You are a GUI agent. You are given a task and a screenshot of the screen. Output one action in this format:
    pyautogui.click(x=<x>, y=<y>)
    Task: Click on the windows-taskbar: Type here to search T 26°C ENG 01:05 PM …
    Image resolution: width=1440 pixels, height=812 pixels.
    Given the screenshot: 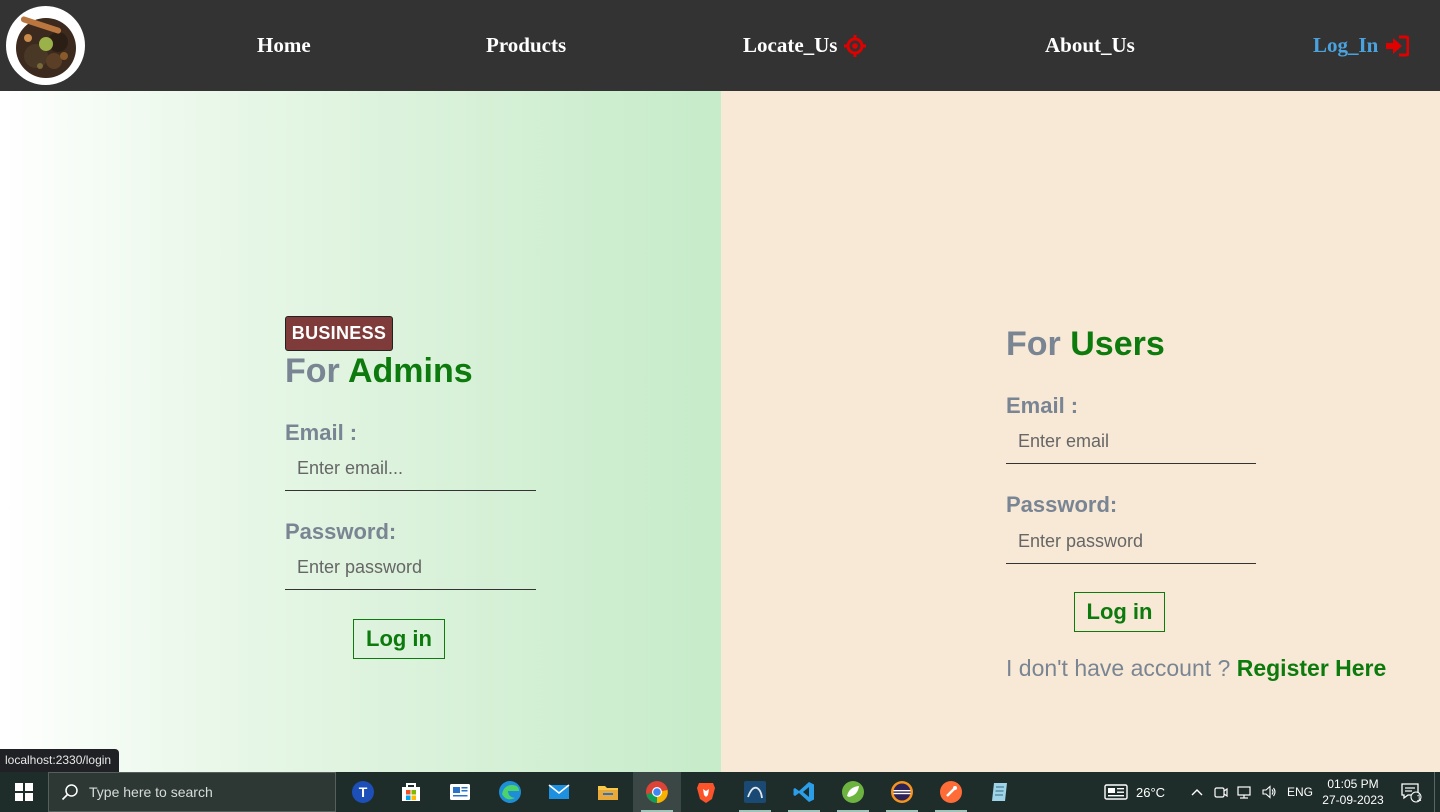 What is the action you would take?
    pyautogui.click(x=720, y=792)
    